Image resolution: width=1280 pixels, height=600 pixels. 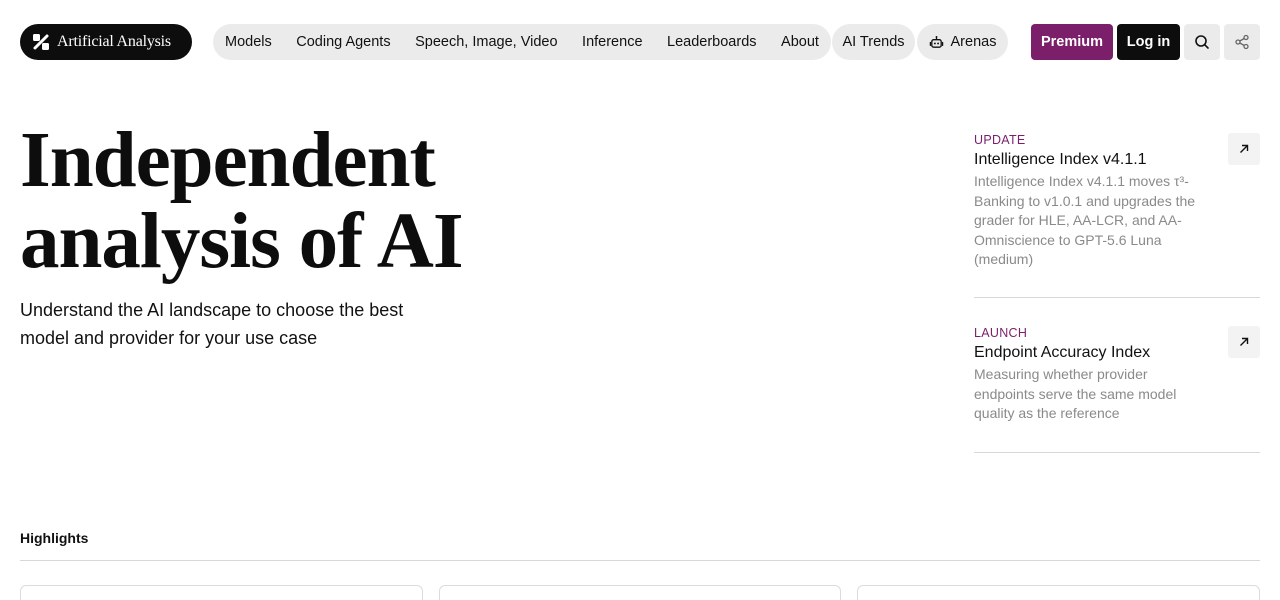 What do you see at coordinates (973, 42) in the screenshot?
I see `nav-arenas-label: Arenas` at bounding box center [973, 42].